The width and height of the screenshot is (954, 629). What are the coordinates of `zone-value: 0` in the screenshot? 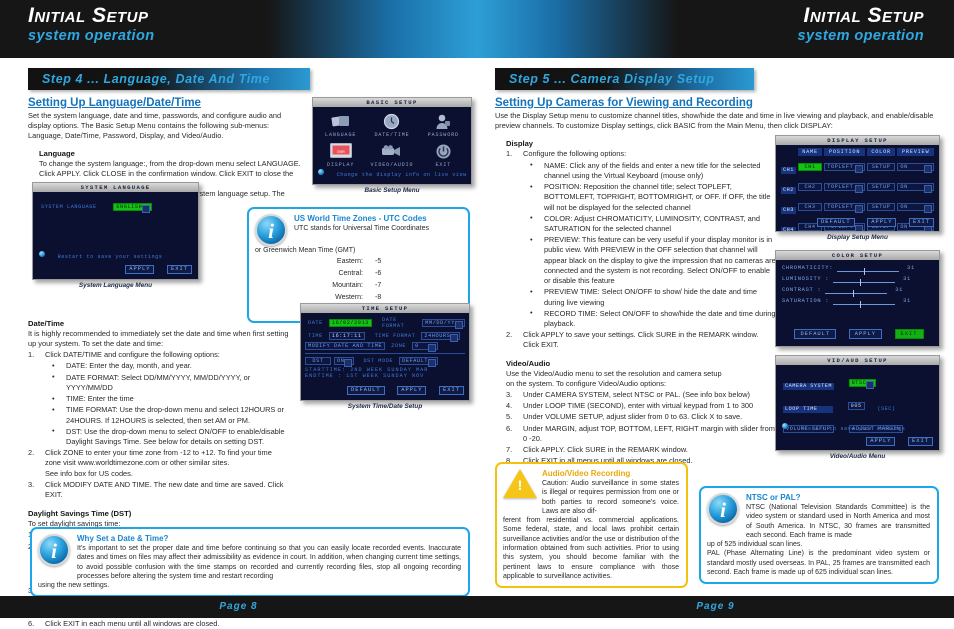 It's located at (425, 347).